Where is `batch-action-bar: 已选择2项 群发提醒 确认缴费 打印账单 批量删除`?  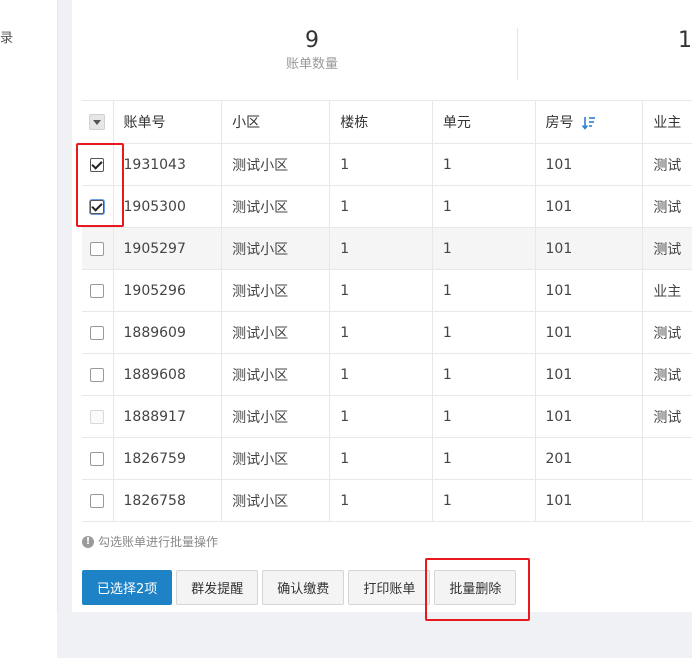
batch-action-bar: 已选择2项 群发提醒 确认缴费 打印账单 批量删除 is located at coordinates (299, 587).